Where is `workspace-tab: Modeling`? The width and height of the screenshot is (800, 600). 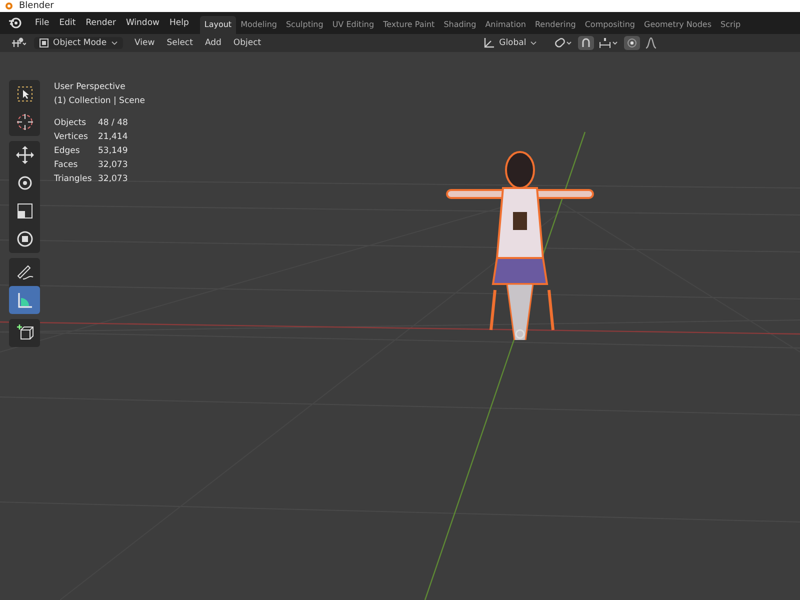 workspace-tab: Modeling is located at coordinates (259, 25).